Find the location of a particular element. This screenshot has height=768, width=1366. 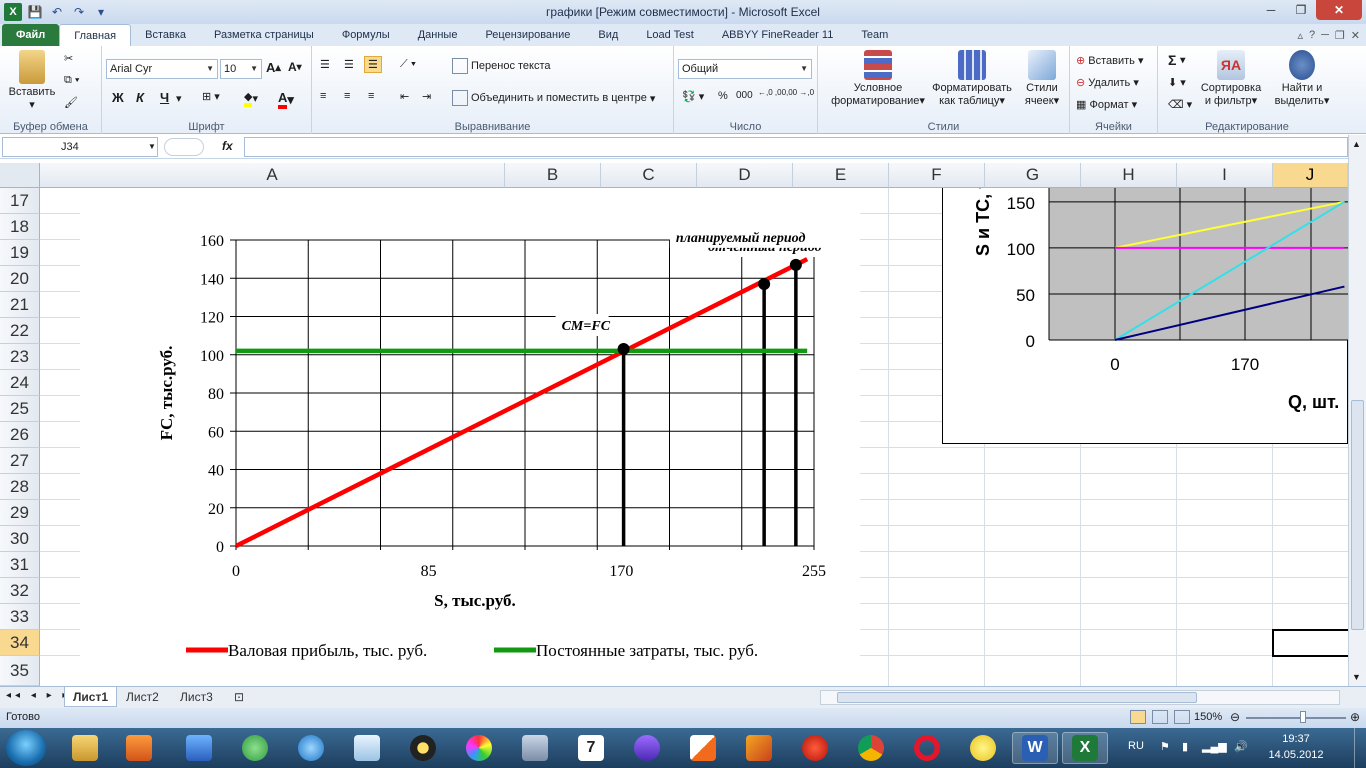

explorer-icon is located at coordinates (85, 748).